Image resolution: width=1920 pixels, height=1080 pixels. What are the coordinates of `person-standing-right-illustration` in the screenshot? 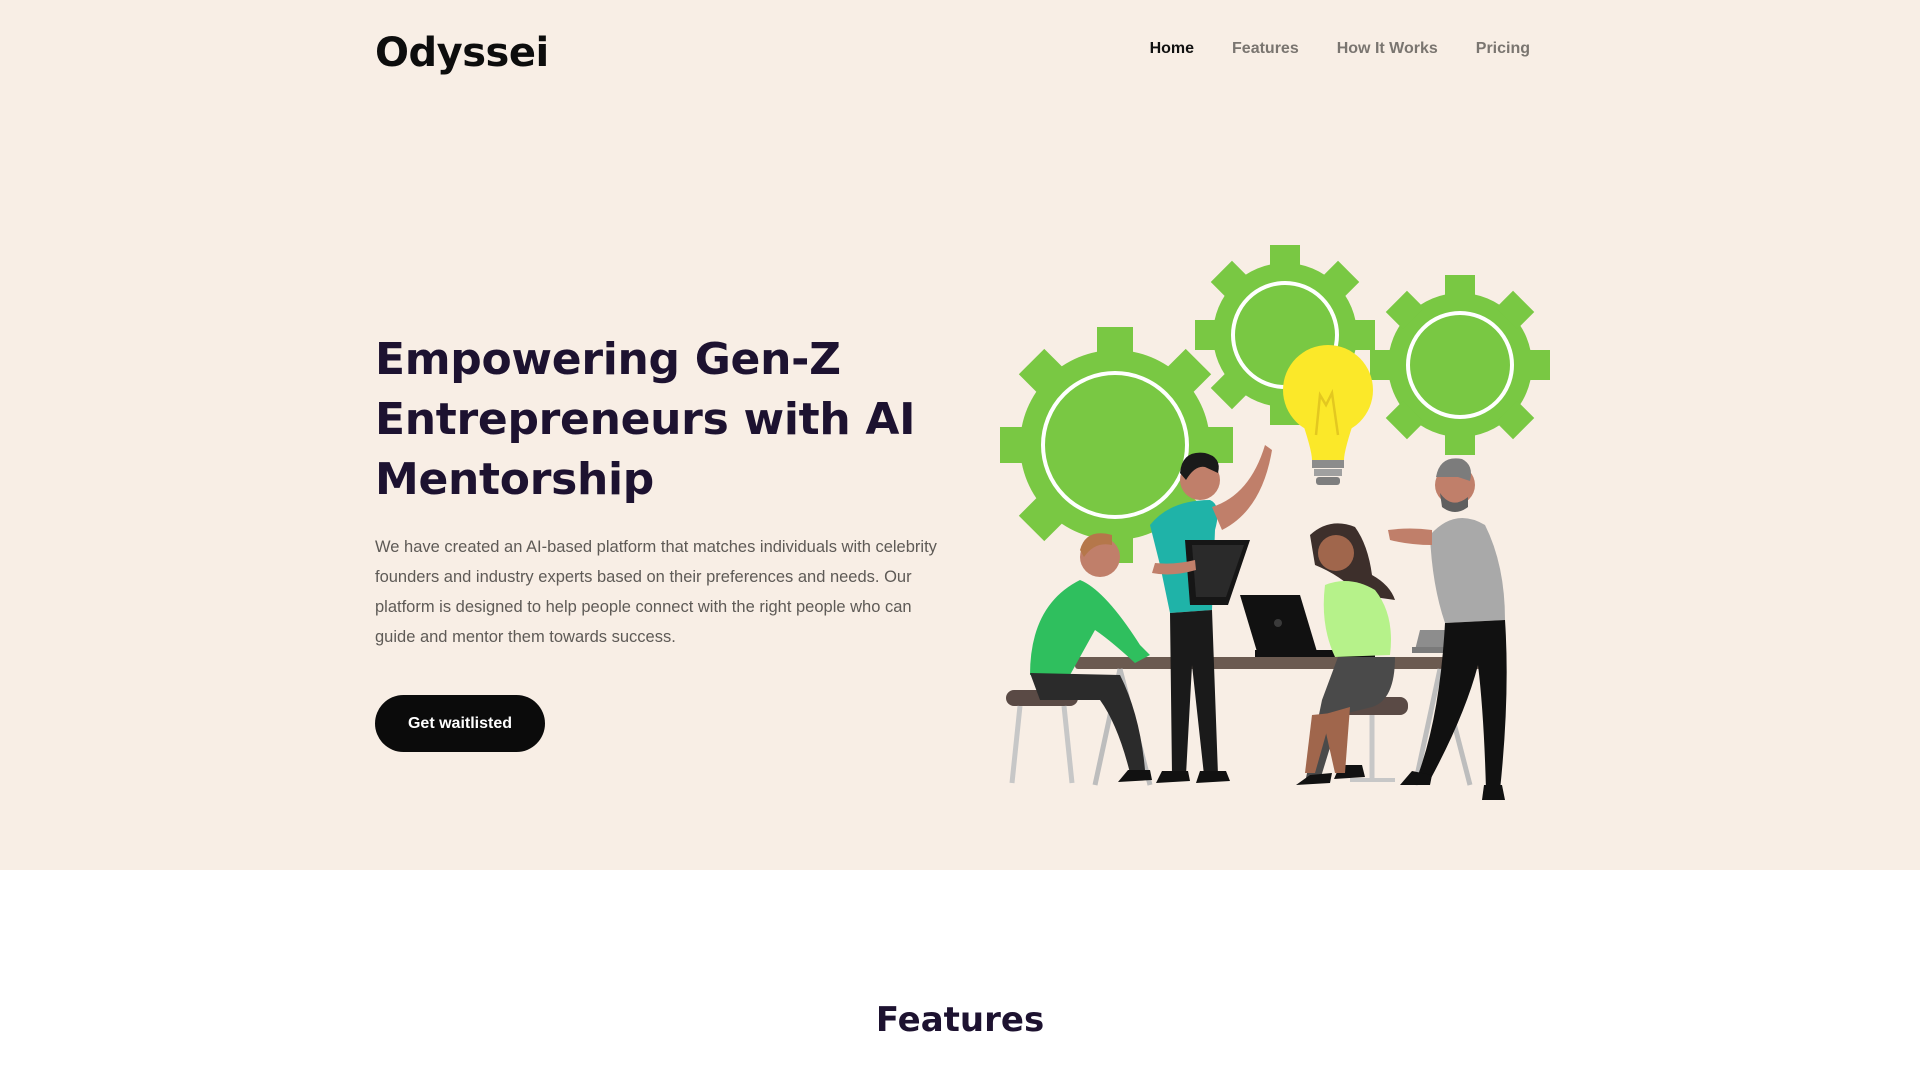 It's located at (1447, 629).